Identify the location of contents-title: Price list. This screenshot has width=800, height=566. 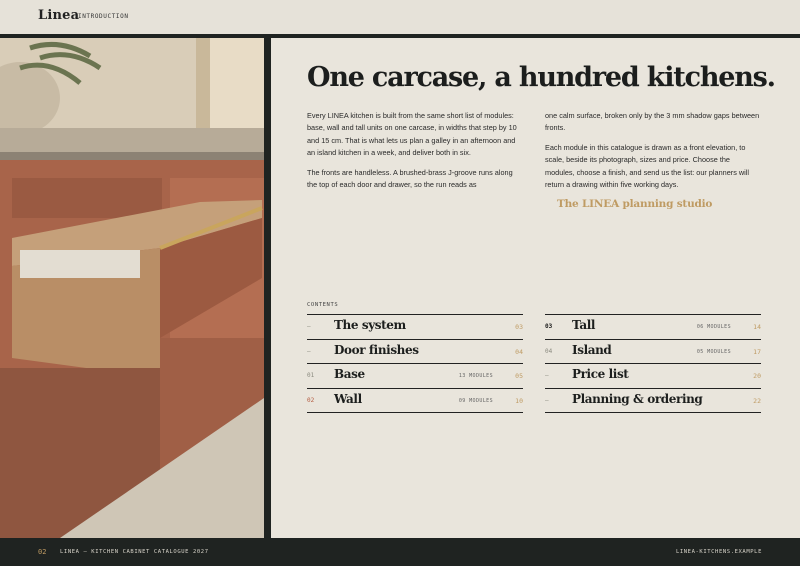
(600, 374).